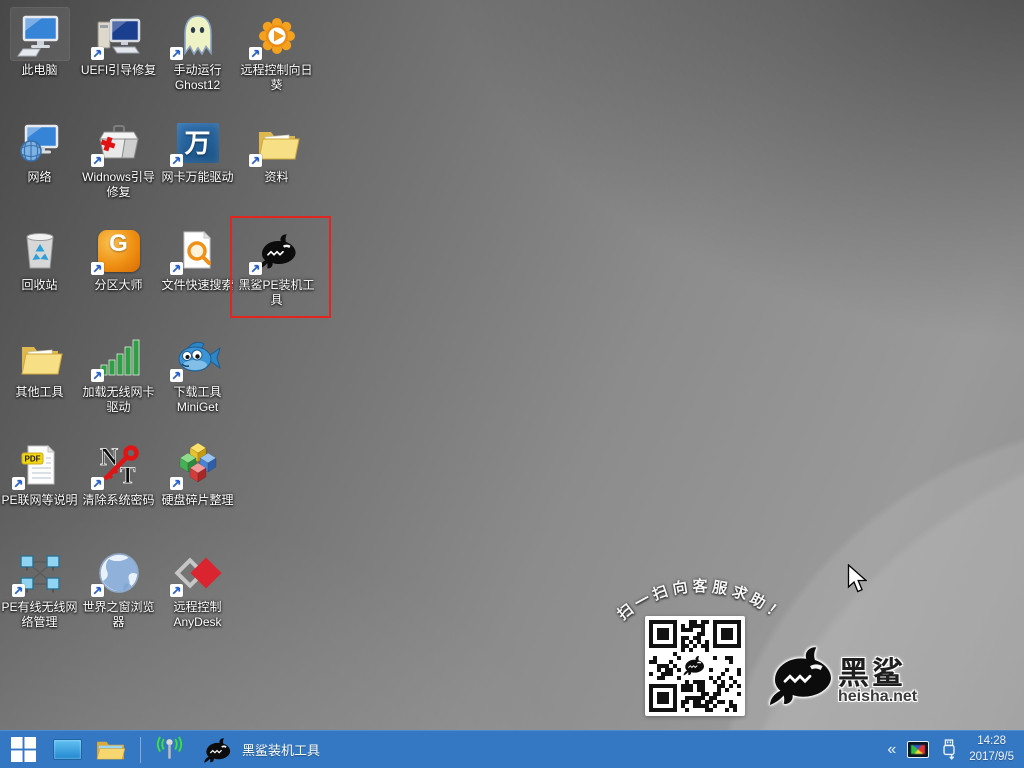 This screenshot has height=768, width=1024. Describe the element at coordinates (118, 587) in the screenshot. I see `desktop-icon-world-window-browser: 世界之窗浏览器` at that location.